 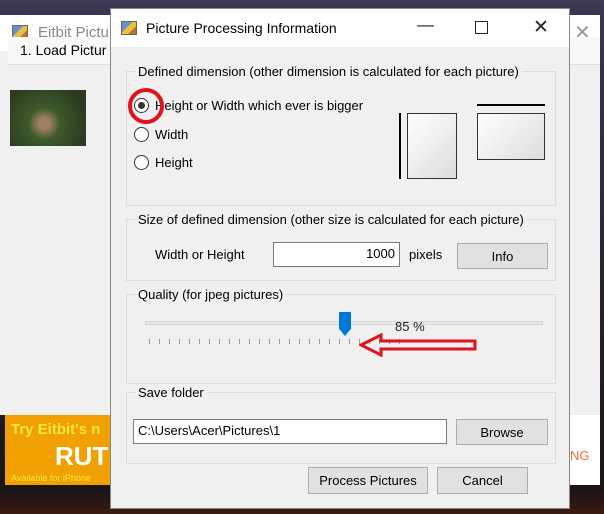 I want to click on radio-width: Width, so click(x=161, y=134).